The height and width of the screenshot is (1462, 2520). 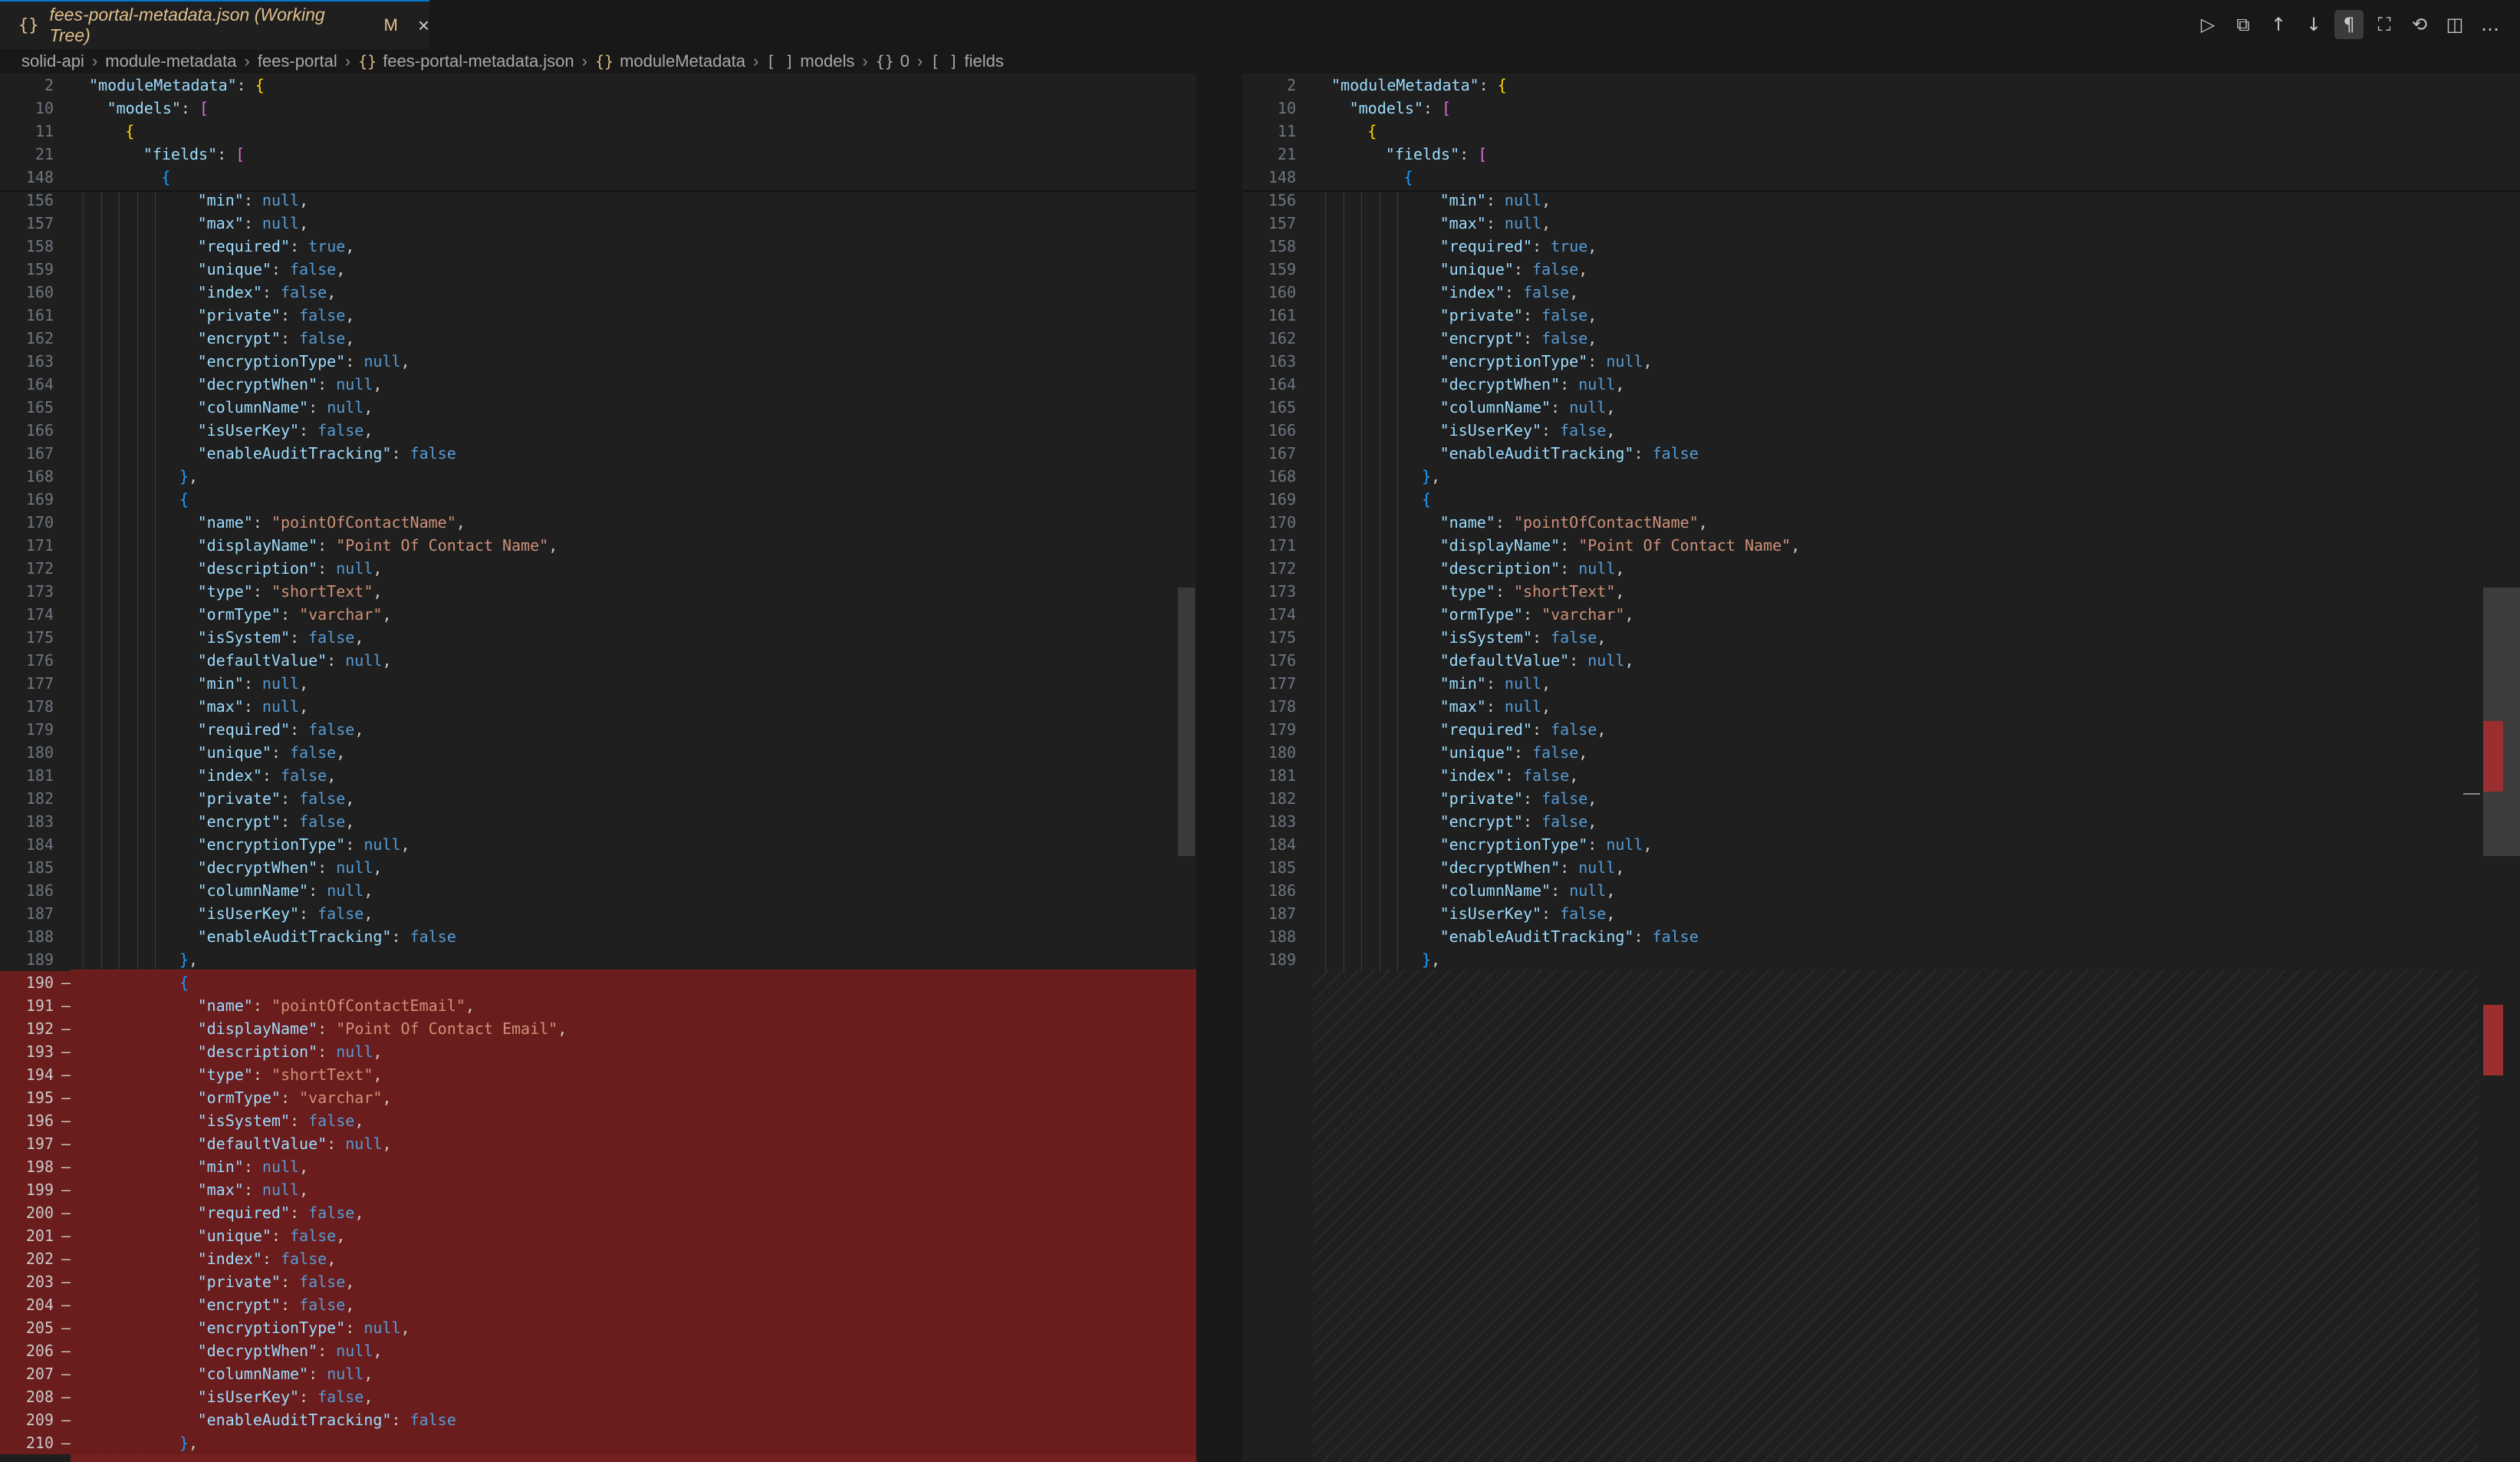 What do you see at coordinates (1881, 200) in the screenshot?
I see `code-line: 156 "min": null,` at bounding box center [1881, 200].